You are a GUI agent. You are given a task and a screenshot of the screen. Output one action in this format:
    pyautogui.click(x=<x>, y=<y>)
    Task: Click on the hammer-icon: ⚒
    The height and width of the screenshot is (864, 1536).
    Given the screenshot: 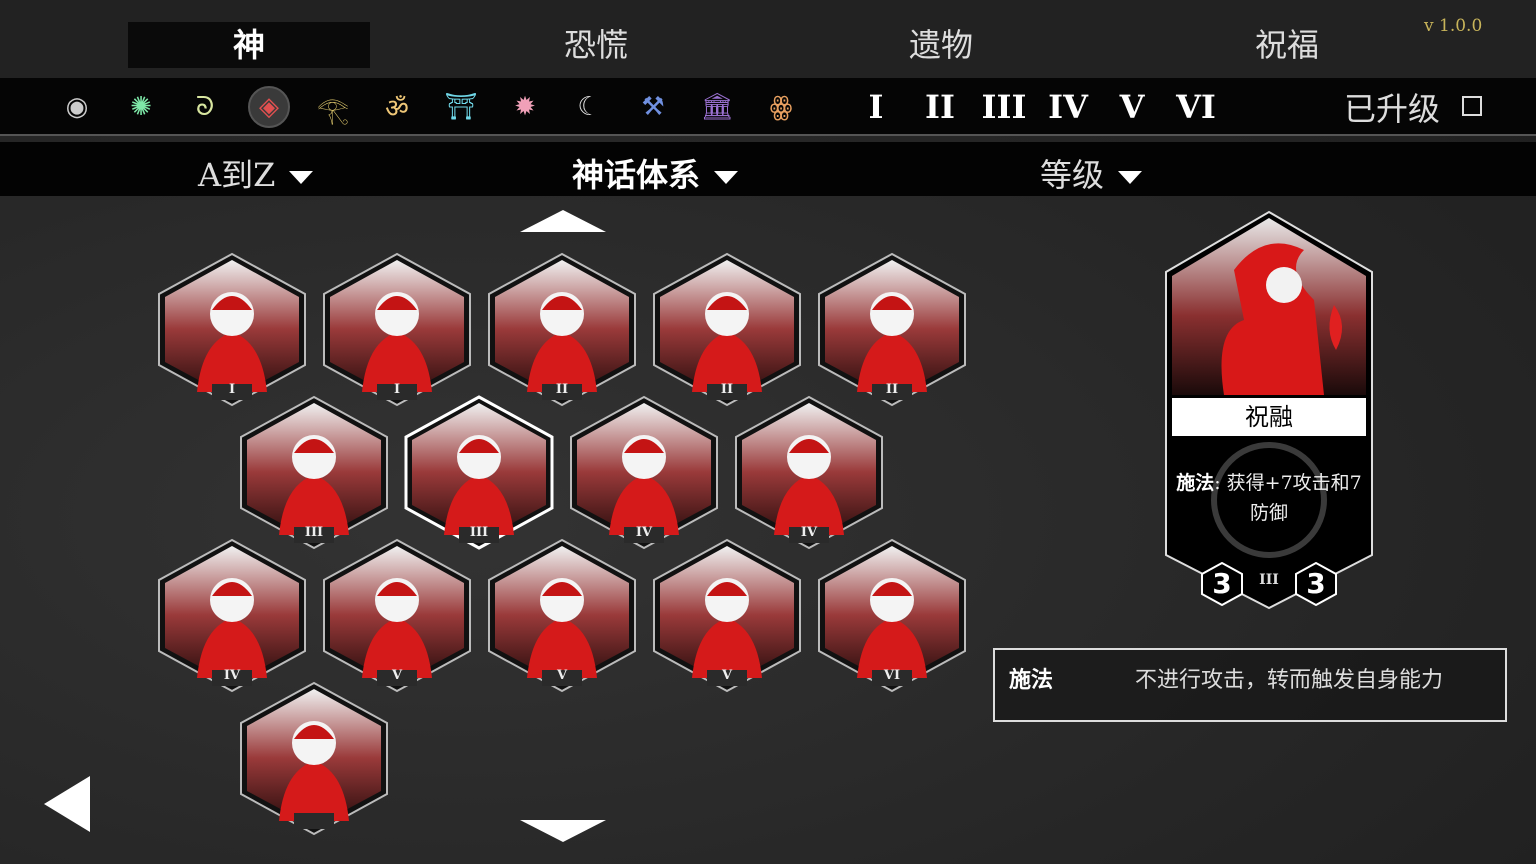 What is the action you would take?
    pyautogui.click(x=653, y=107)
    